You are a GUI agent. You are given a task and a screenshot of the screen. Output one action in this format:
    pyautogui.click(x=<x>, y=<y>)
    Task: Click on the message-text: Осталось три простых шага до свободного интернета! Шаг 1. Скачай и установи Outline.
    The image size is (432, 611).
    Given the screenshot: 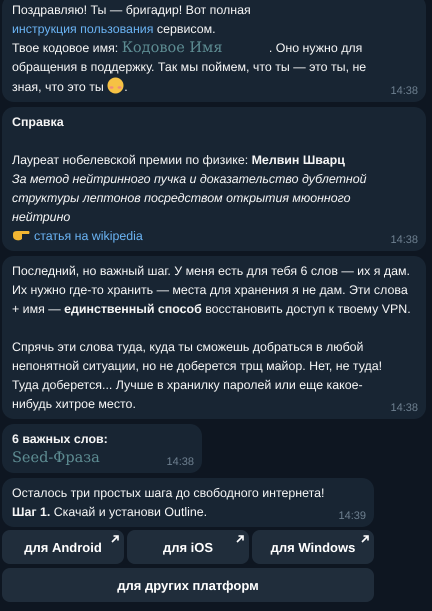 What is the action you would take?
    pyautogui.click(x=169, y=503)
    